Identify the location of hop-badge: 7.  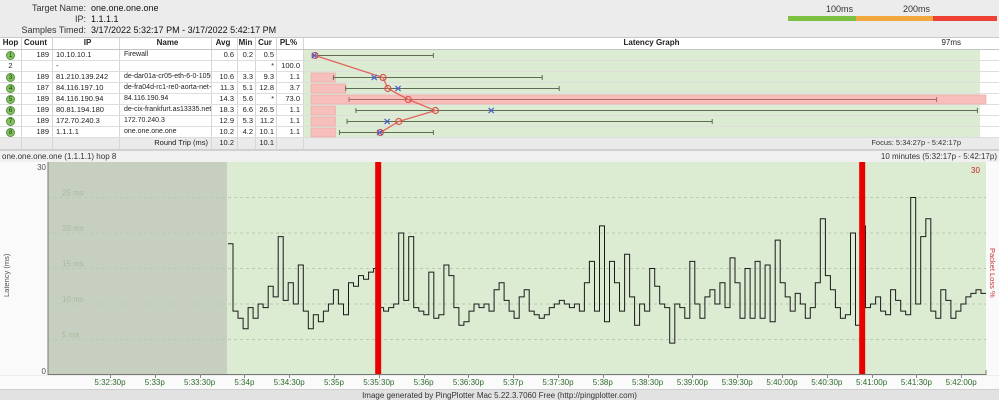
(10, 121).